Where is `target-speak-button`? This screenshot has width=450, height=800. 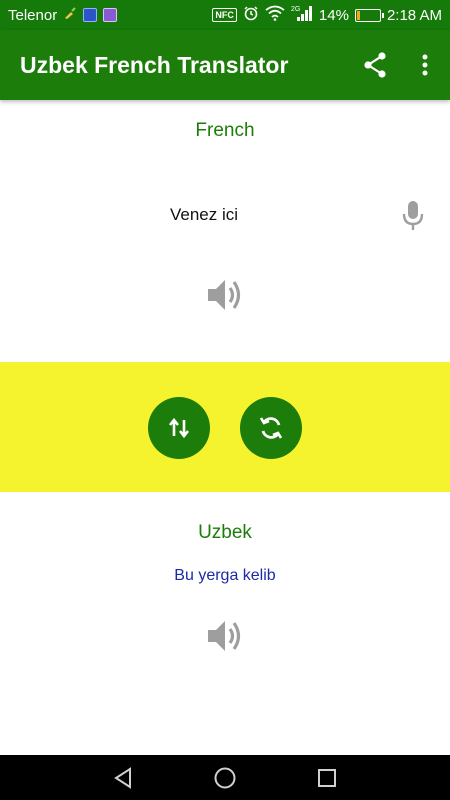 target-speak-button is located at coordinates (225, 636).